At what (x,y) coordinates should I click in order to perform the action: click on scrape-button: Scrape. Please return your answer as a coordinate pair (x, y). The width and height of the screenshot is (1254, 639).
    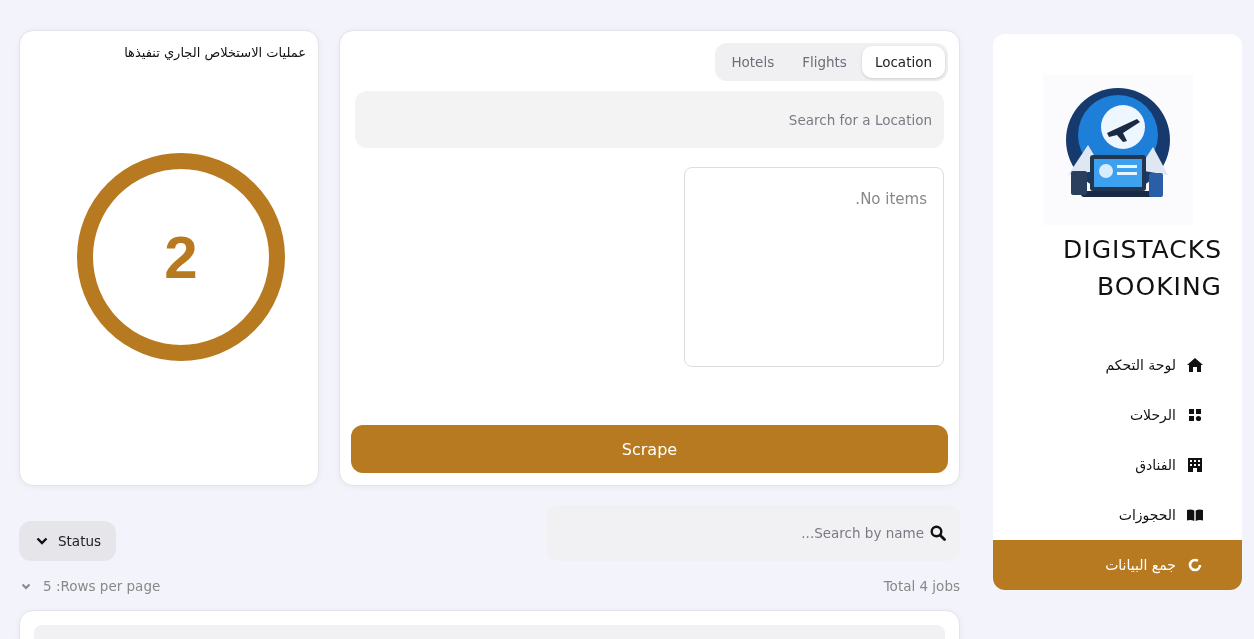
    Looking at the image, I should click on (649, 449).